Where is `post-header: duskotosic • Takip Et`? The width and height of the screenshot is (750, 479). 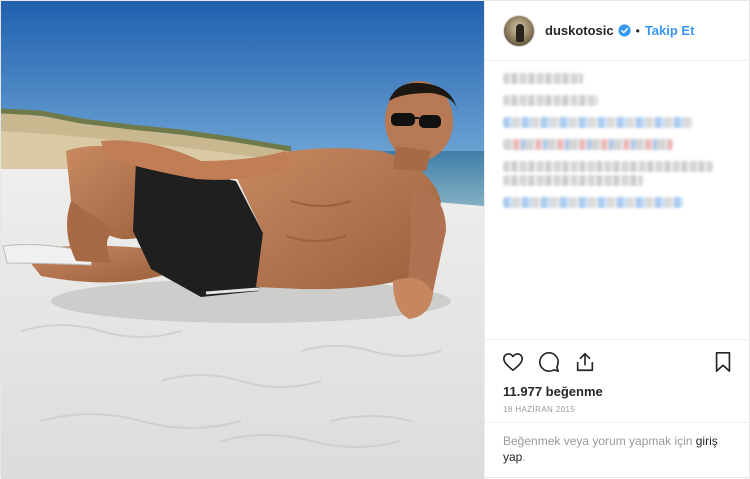
post-header: duskotosic • Takip Et is located at coordinates (617, 31).